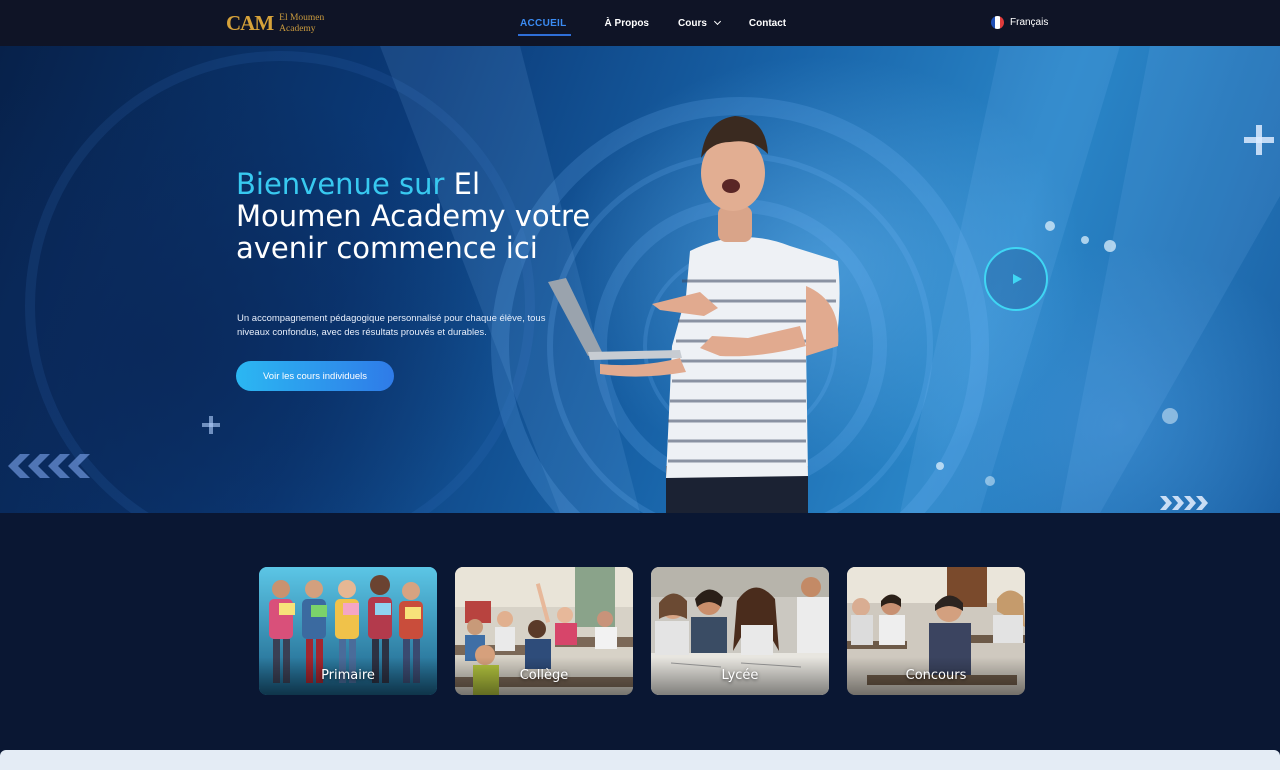  Describe the element at coordinates (767, 23) in the screenshot. I see `nav-contact: Contact` at that location.